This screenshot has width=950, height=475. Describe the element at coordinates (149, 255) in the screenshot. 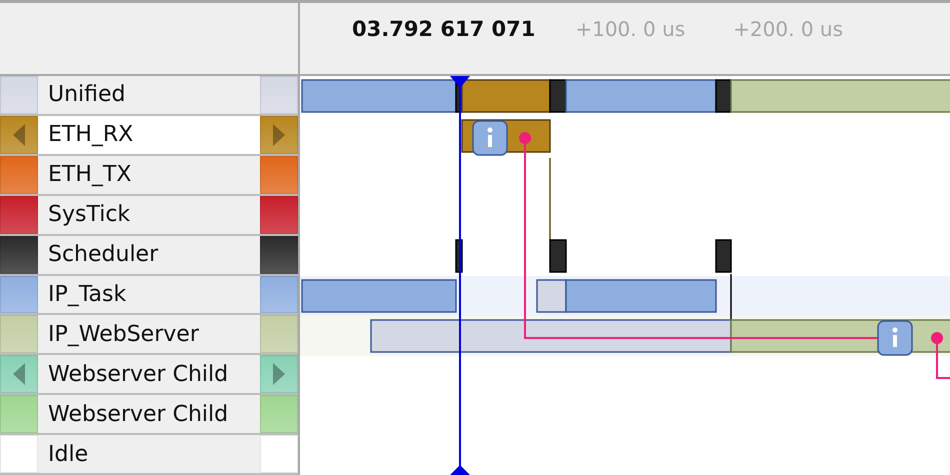

I see `row-label: Scheduler` at that location.